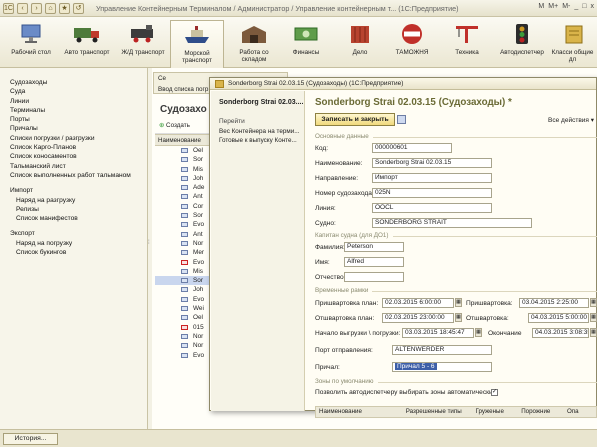  What do you see at coordinates (78, 110) in the screenshot?
I see `nav-item-terminals: Терминалы` at bounding box center [78, 110].